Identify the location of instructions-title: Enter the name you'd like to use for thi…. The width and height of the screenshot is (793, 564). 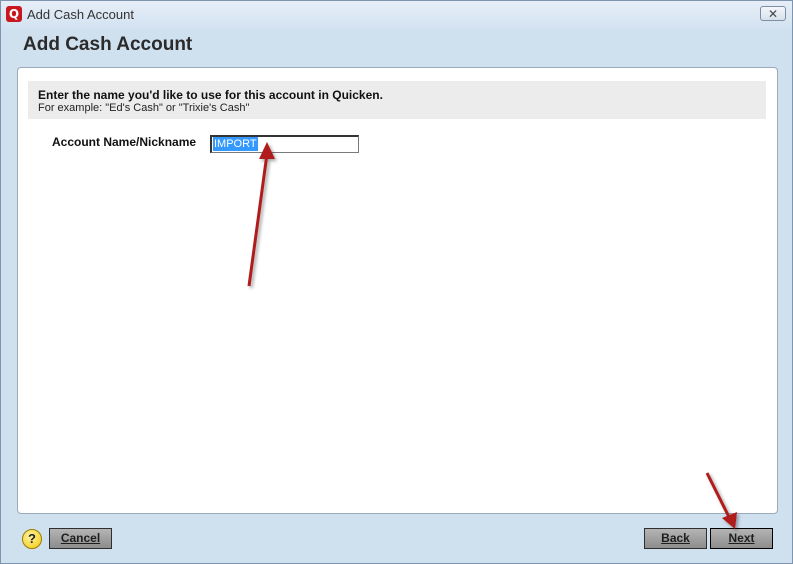
(210, 95).